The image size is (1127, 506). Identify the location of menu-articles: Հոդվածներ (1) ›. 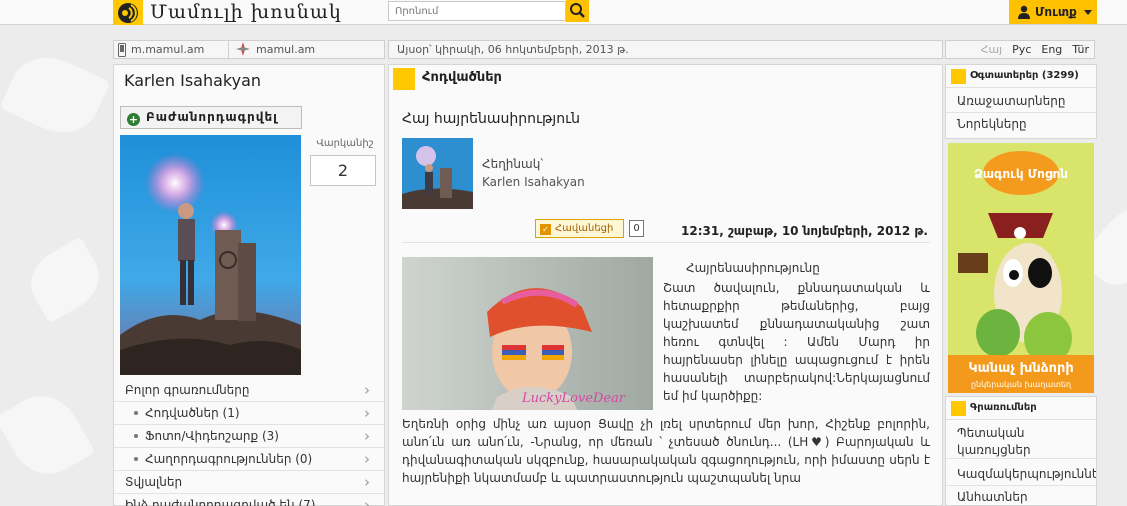
(249, 413).